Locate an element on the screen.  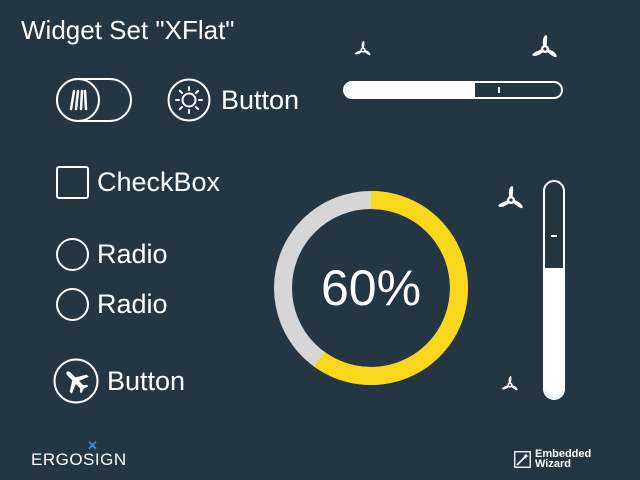
airplane-button: Button is located at coordinates (119, 381).